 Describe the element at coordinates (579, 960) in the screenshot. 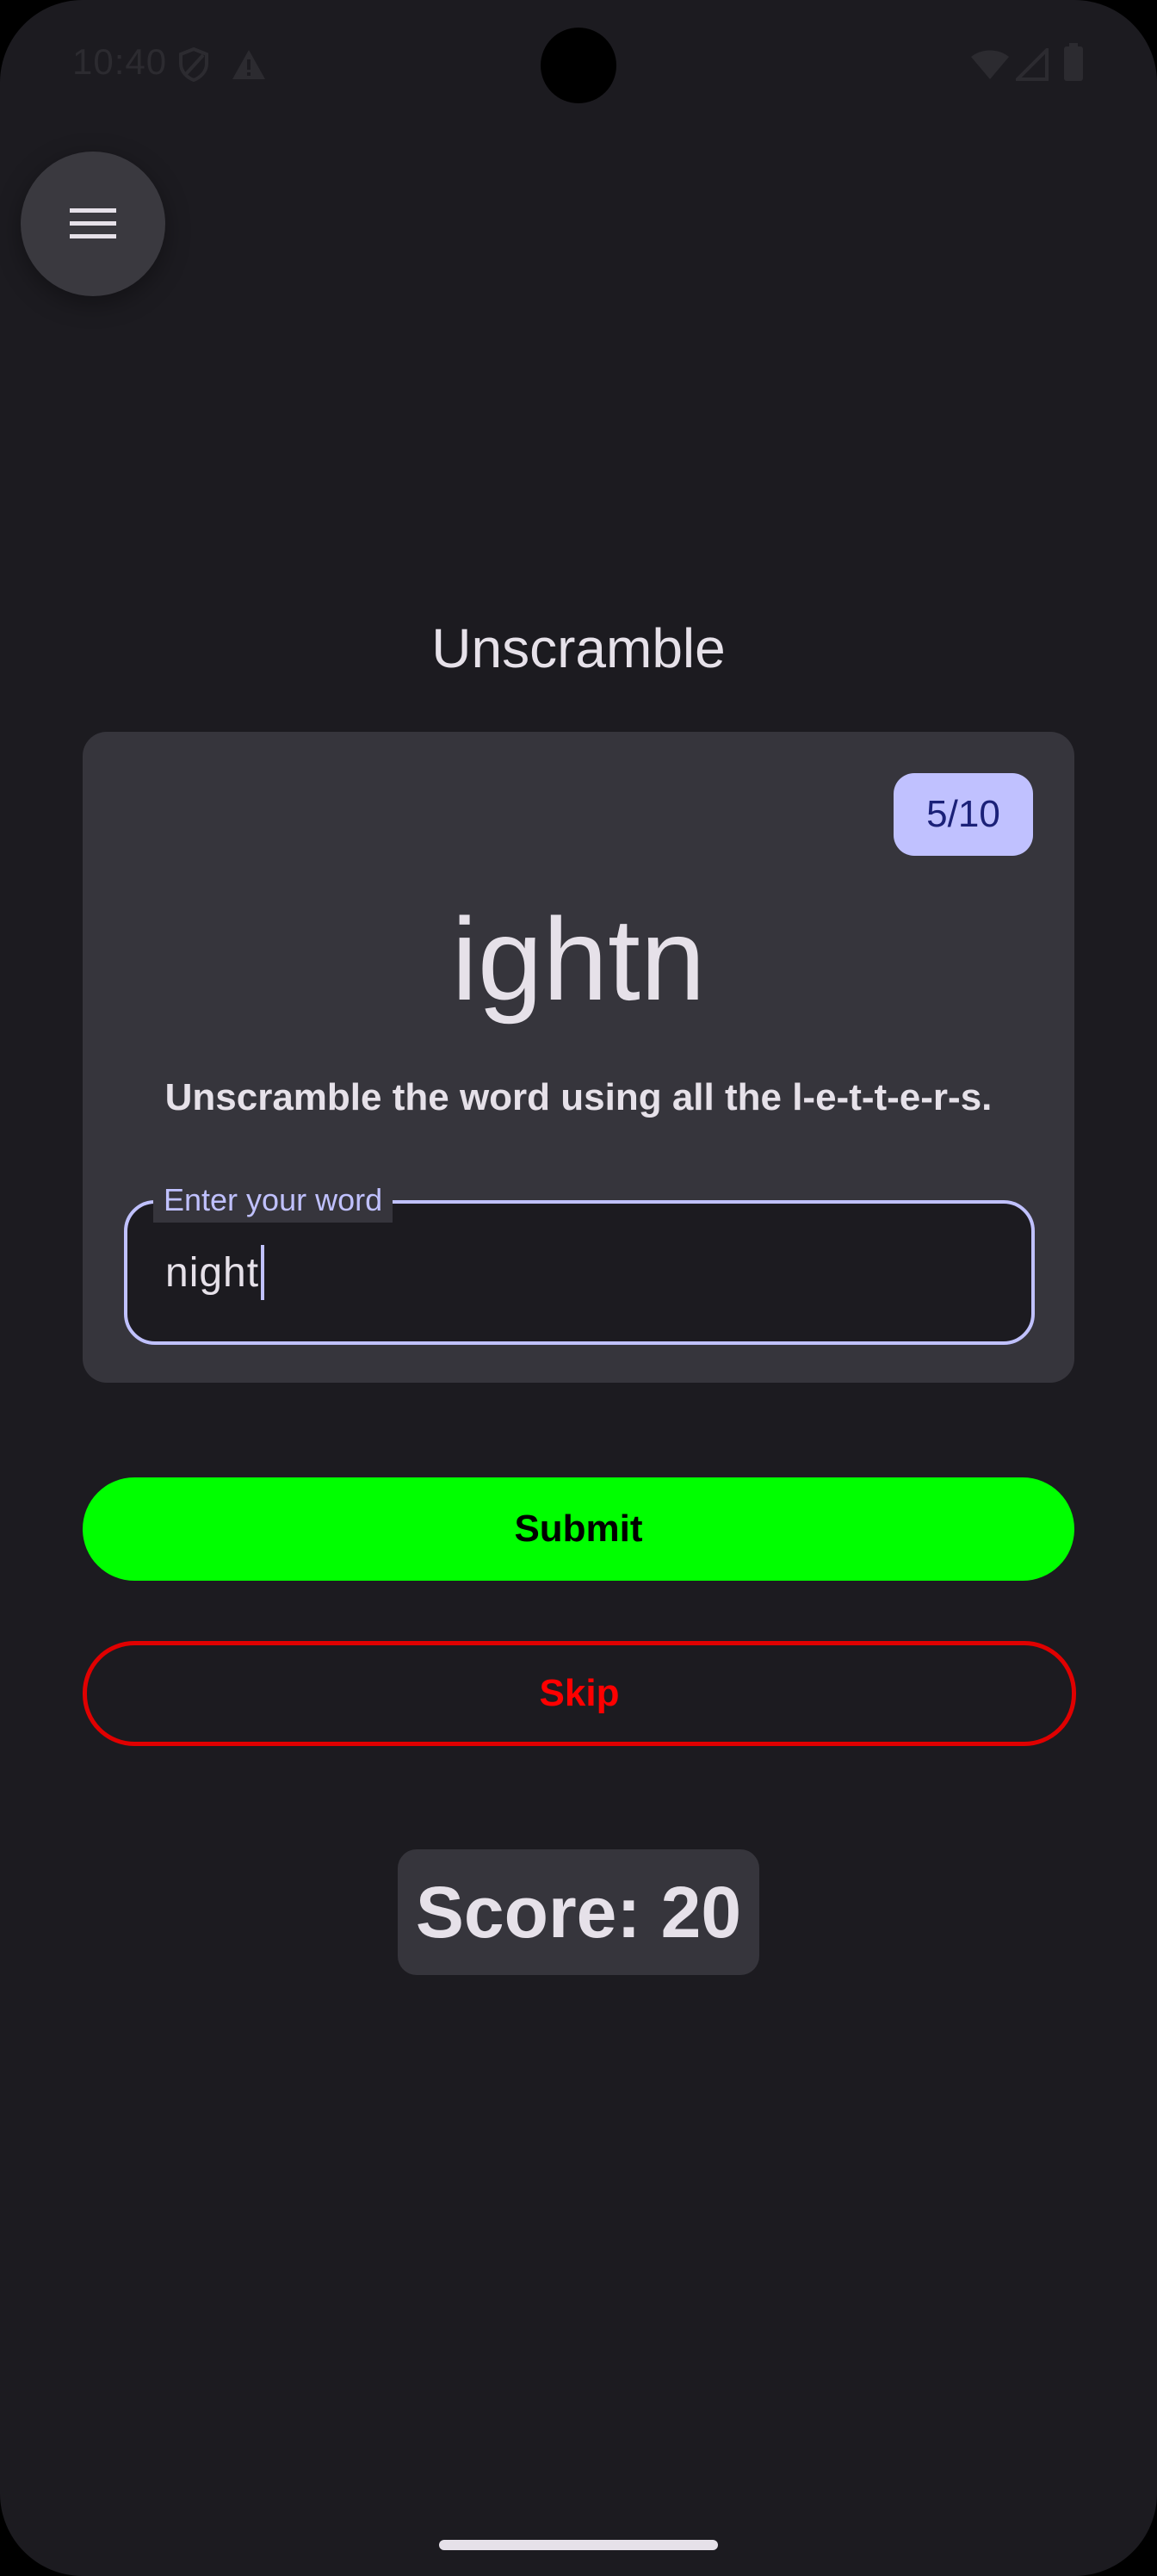

I see `scrambled-word: ightn` at that location.